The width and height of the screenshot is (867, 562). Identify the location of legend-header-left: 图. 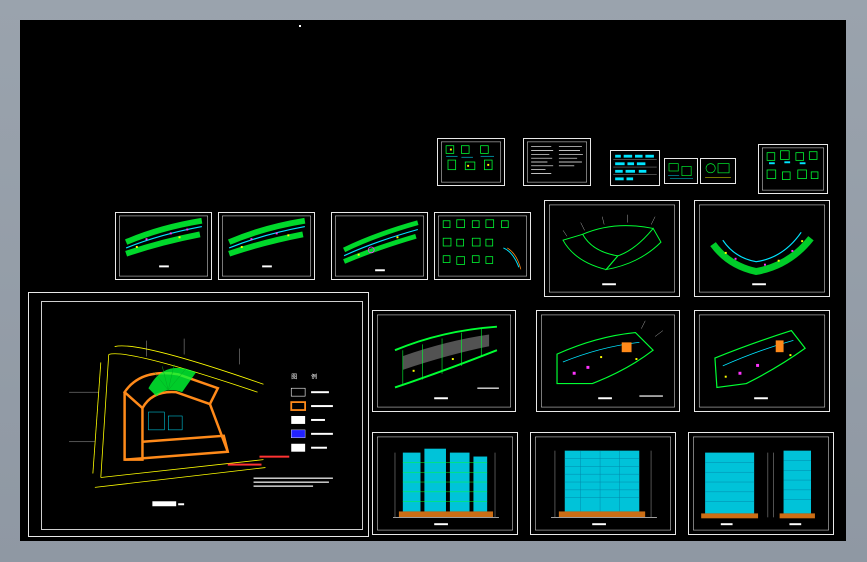
(294, 376).